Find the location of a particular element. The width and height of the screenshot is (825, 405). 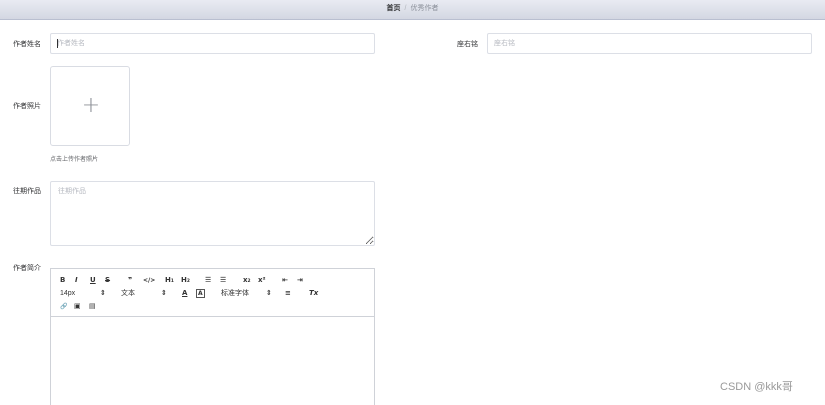

past-works-textarea is located at coordinates (212, 213).